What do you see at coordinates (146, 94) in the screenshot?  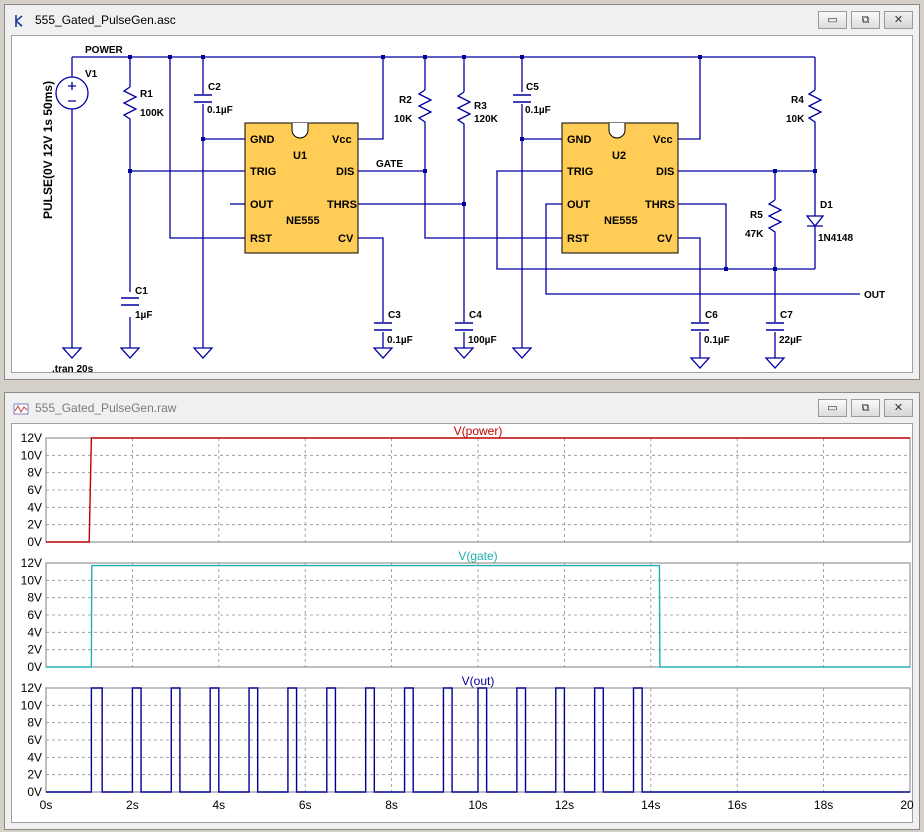 I see `r1-name: R1` at bounding box center [146, 94].